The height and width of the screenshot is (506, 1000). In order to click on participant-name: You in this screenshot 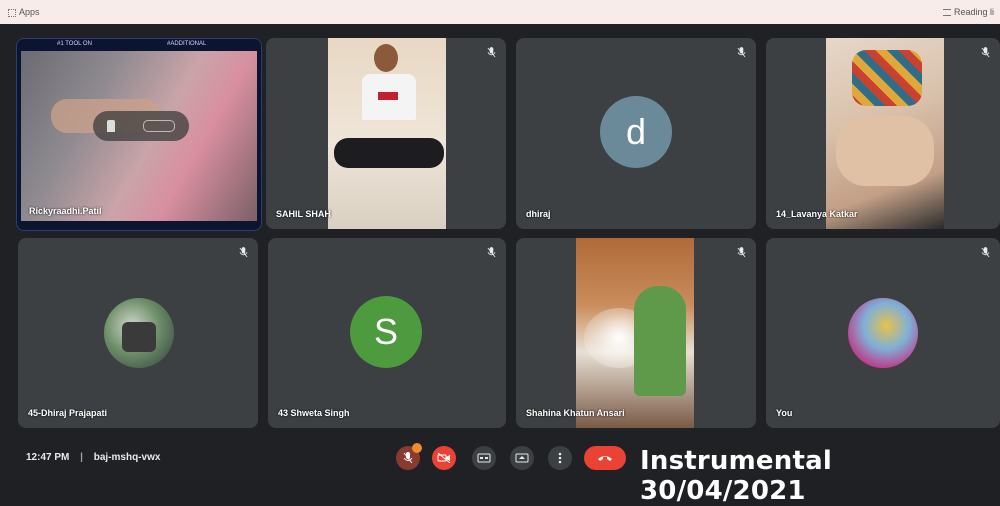, I will do `click(784, 413)`.